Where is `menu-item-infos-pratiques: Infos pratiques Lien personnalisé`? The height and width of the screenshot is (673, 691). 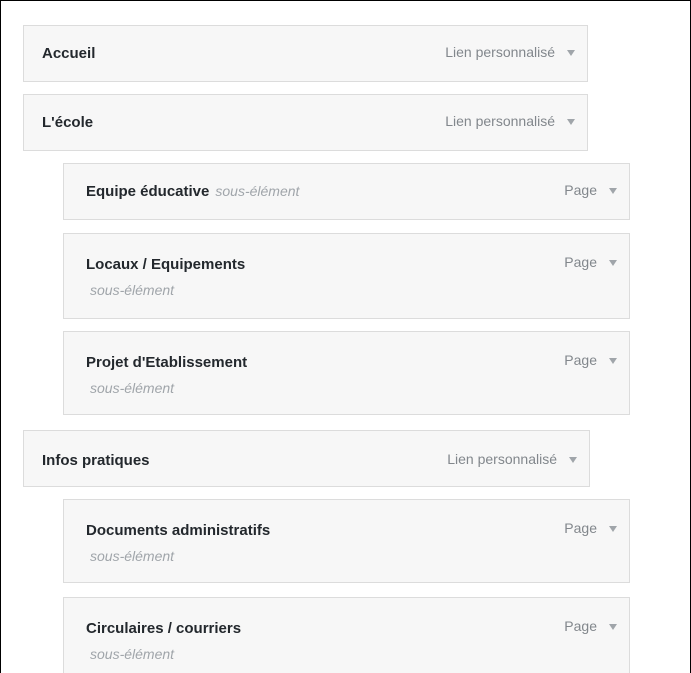
menu-item-infos-pratiques: Infos pratiques Lien personnalisé is located at coordinates (306, 458).